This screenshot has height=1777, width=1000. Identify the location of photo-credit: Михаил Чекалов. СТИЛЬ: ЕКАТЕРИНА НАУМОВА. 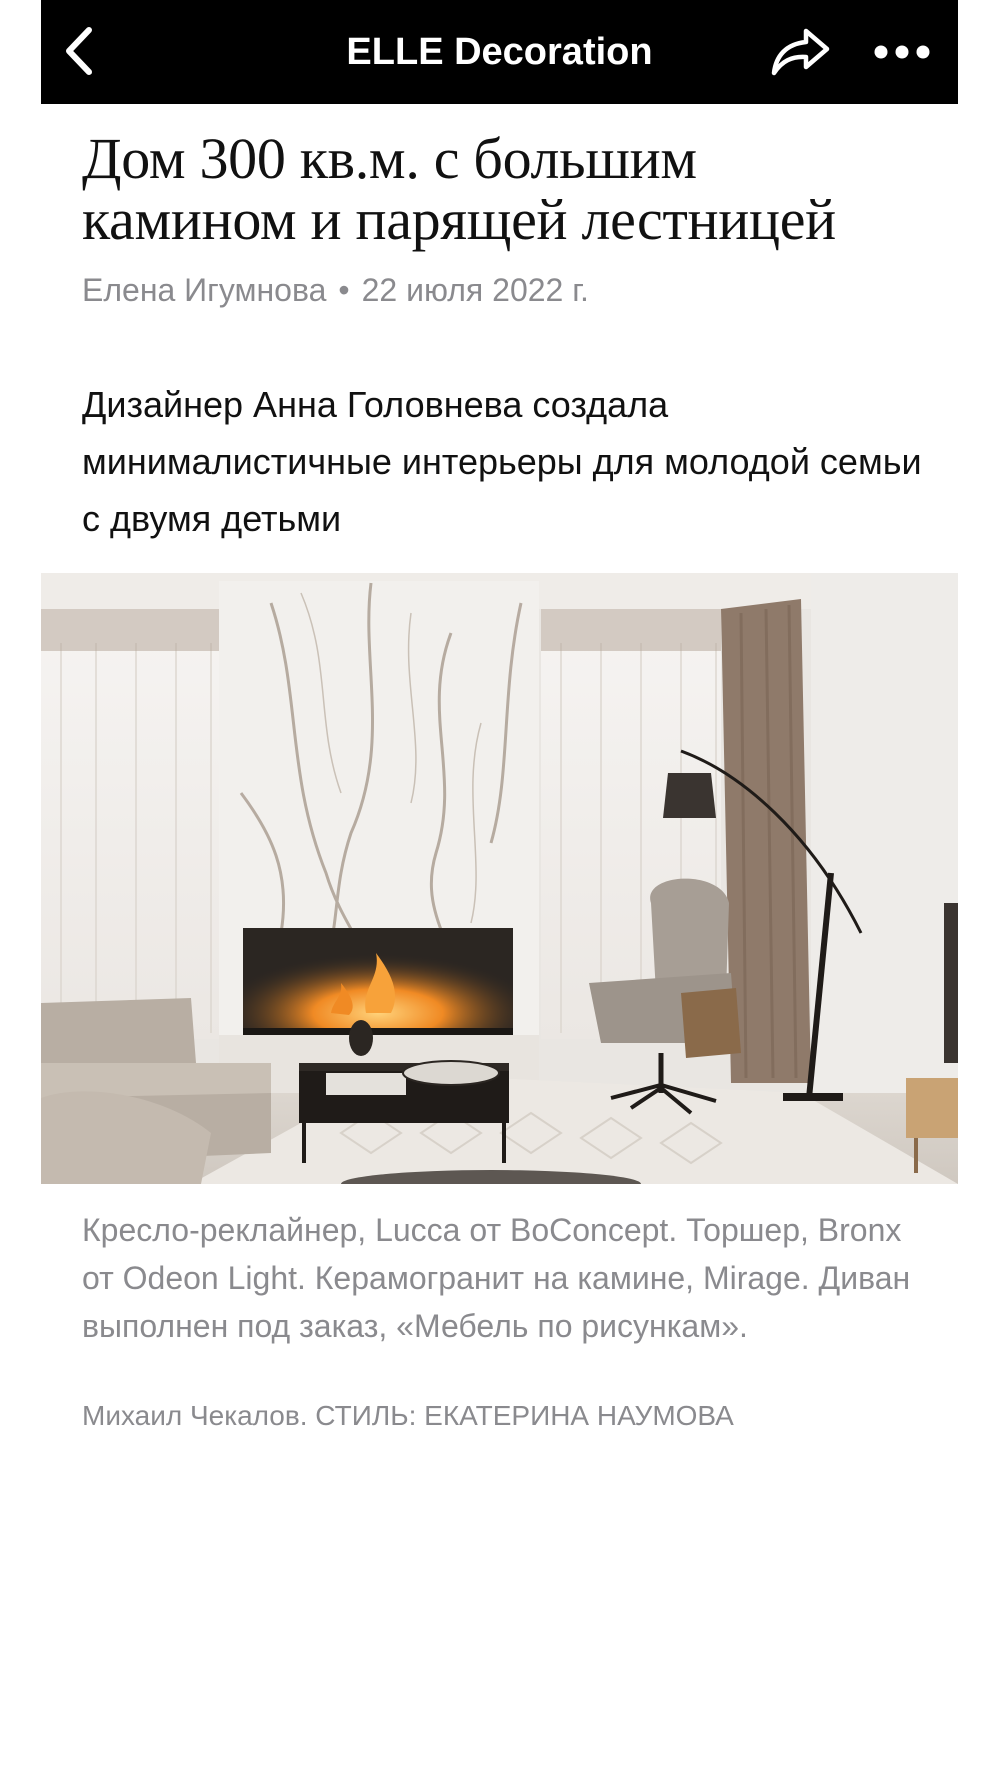
(408, 1415).